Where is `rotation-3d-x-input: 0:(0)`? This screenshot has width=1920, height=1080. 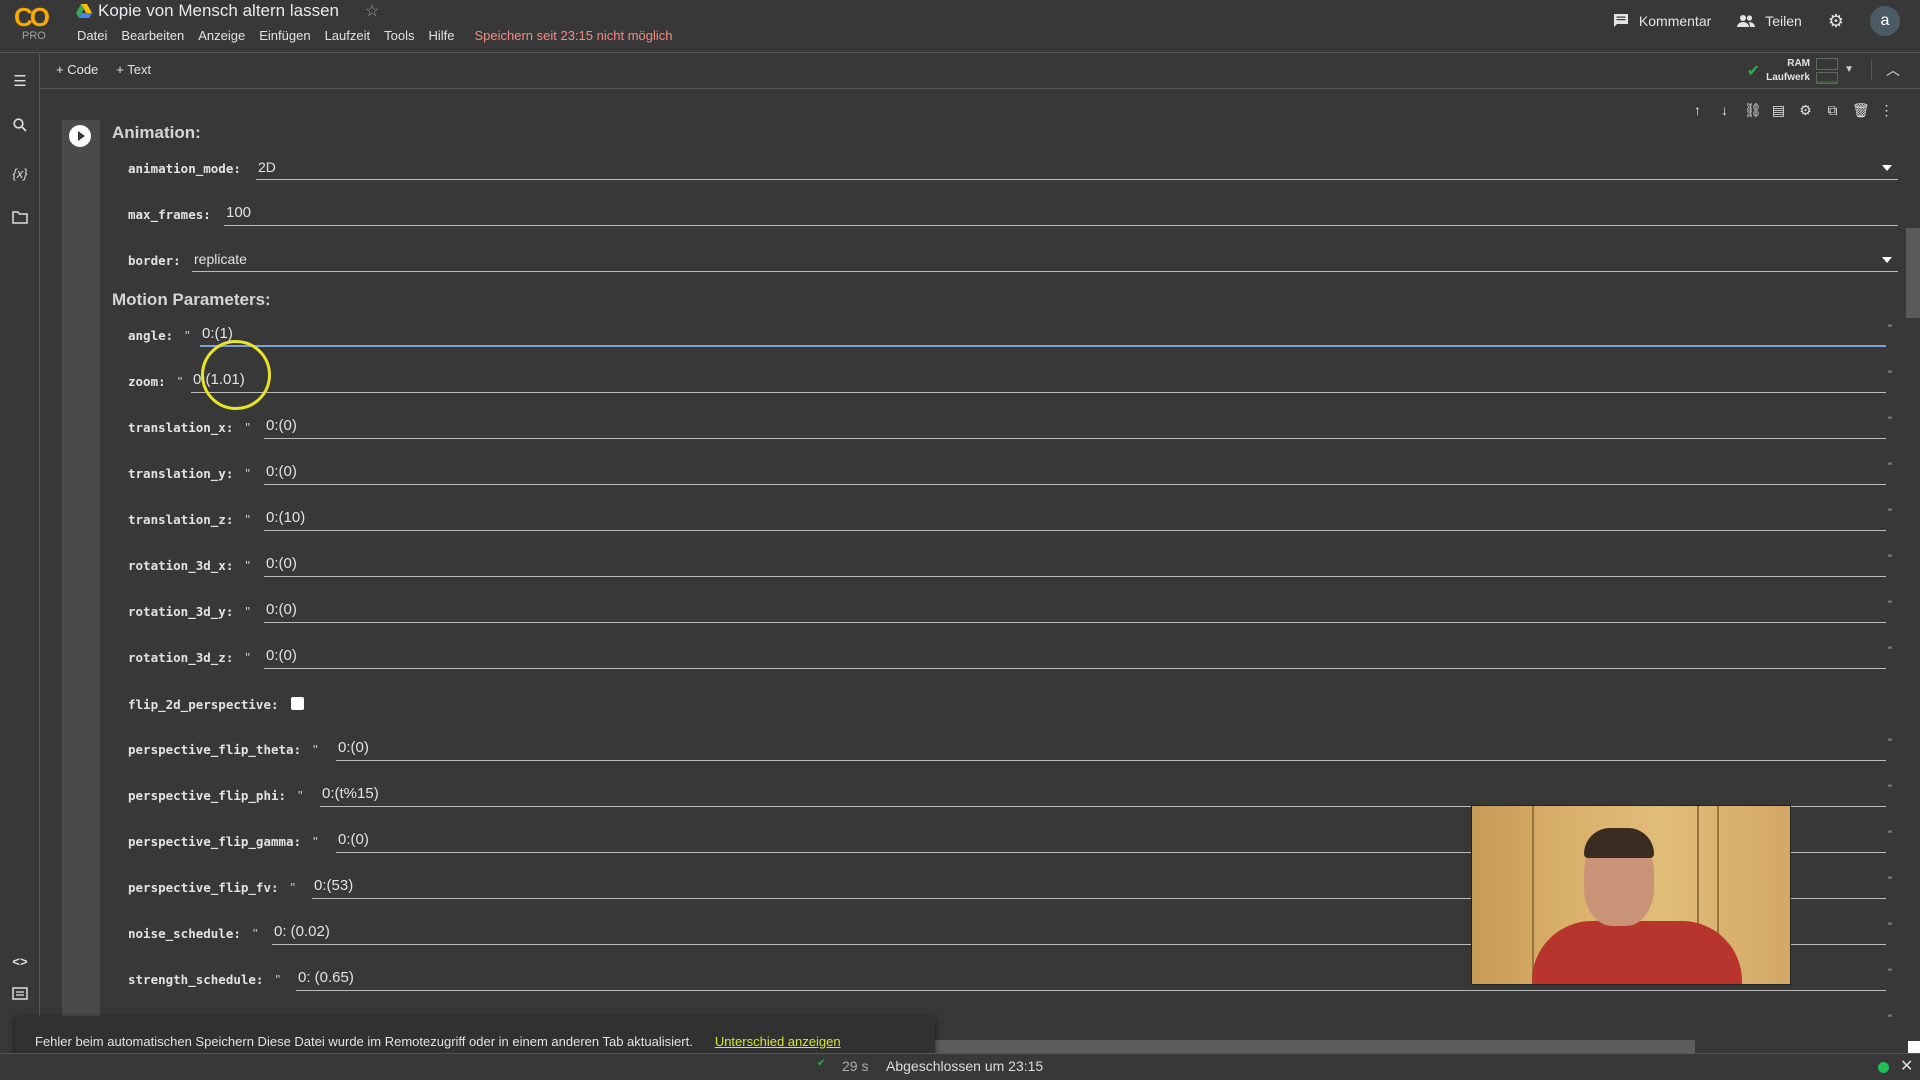
rotation-3d-x-input: 0:(0) is located at coordinates (1075, 565).